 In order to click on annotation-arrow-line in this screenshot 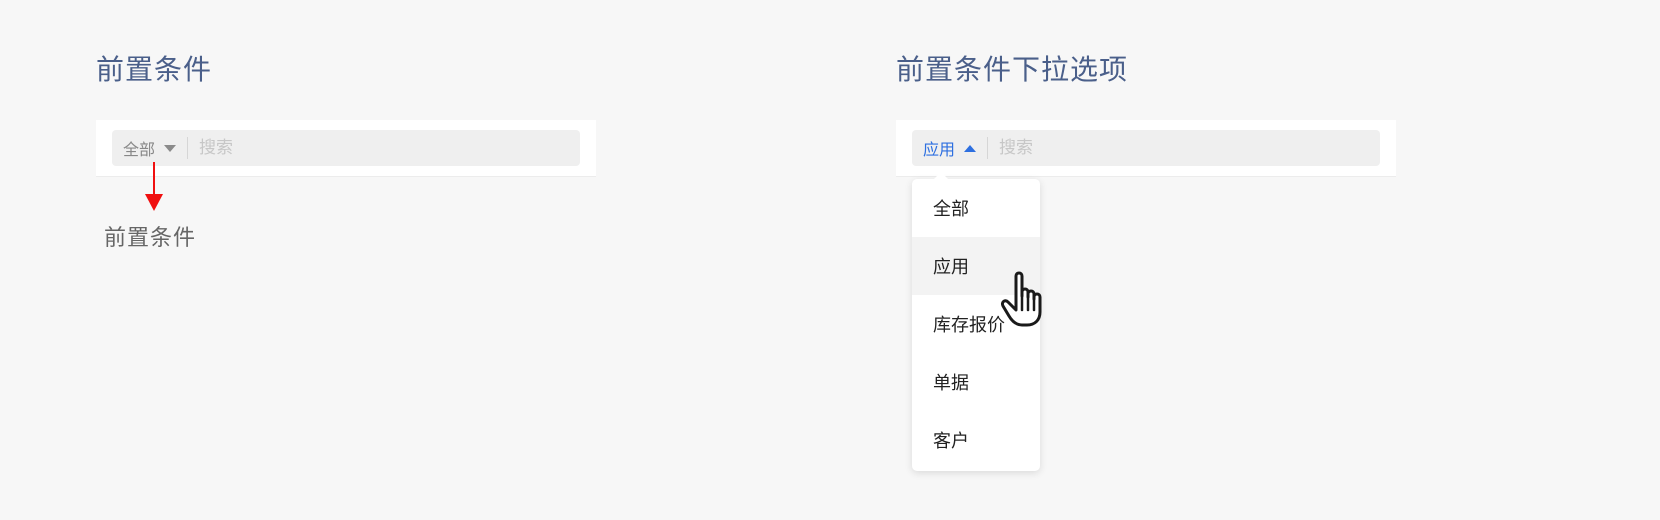, I will do `click(154, 179)`.